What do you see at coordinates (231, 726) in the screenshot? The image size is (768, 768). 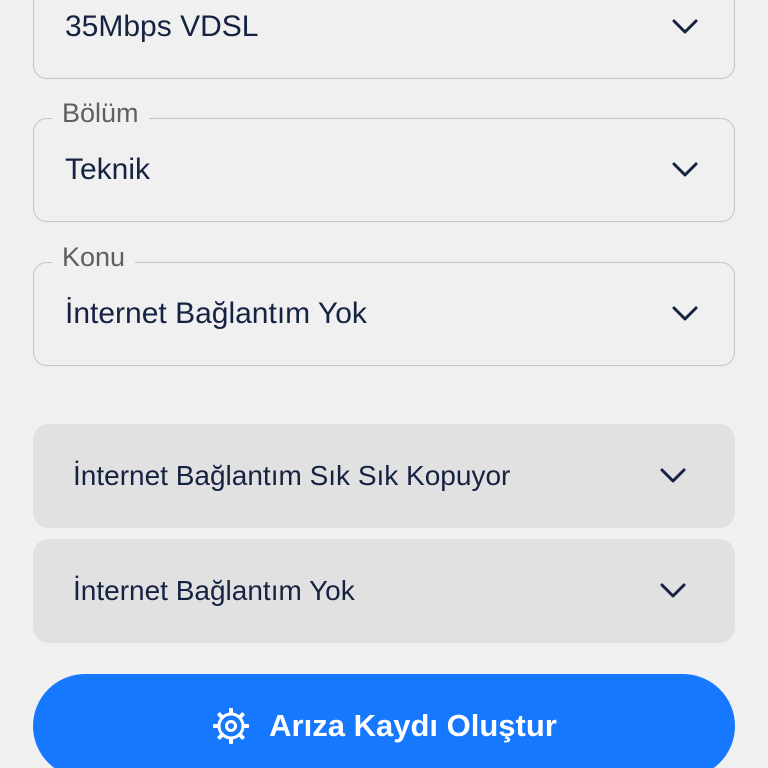 I see `gear-icon` at bounding box center [231, 726].